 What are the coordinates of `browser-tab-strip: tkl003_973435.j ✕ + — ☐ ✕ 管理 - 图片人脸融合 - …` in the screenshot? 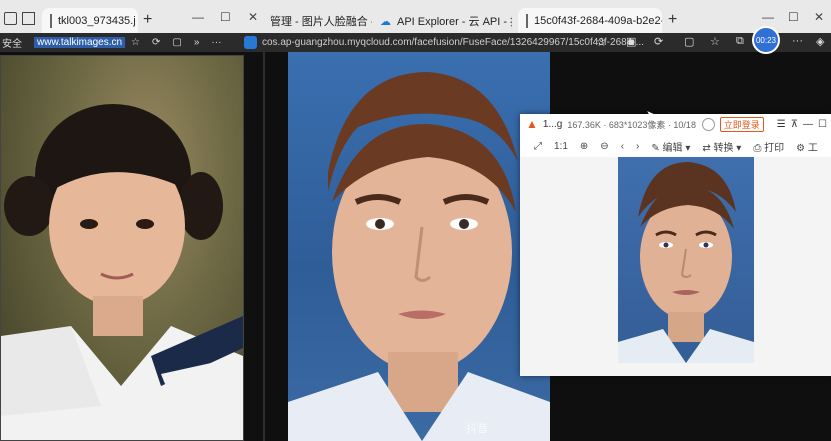 It's located at (415, 16).